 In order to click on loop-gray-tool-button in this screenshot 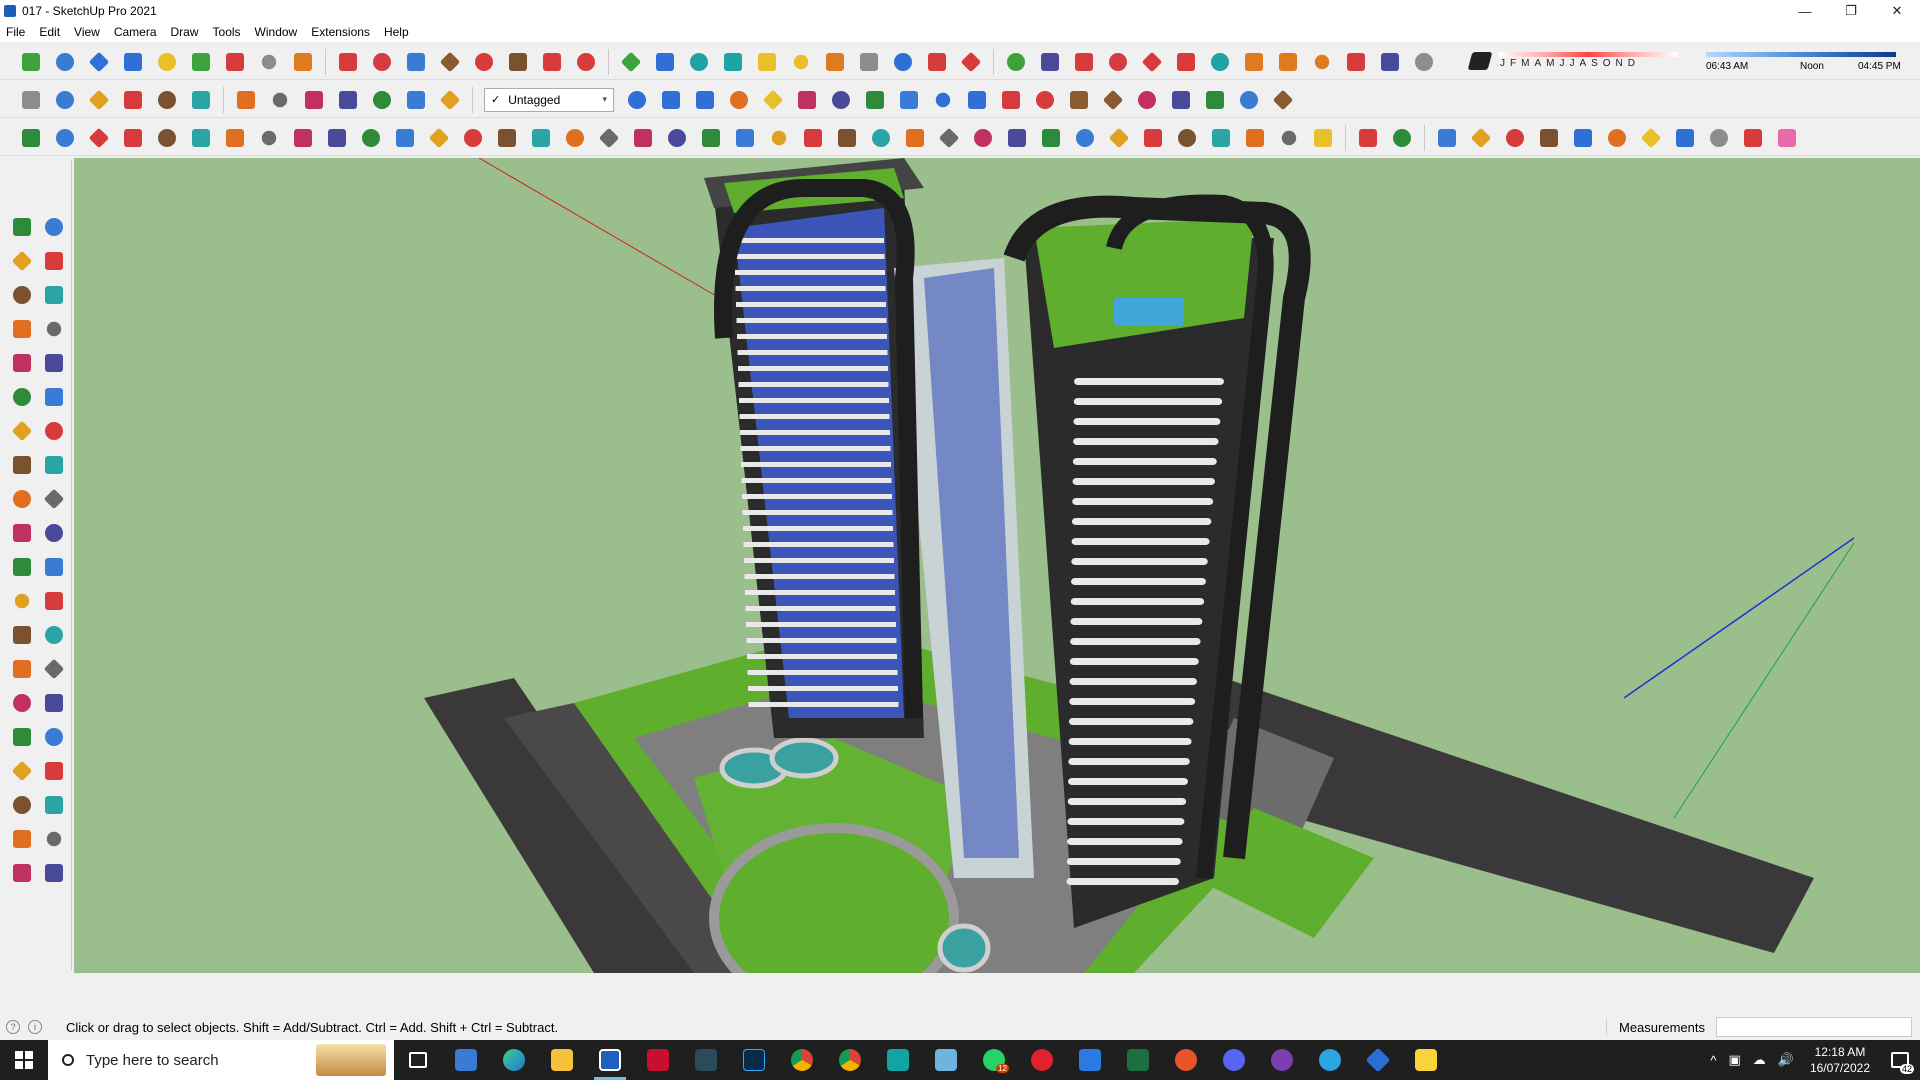, I will do `click(869, 62)`.